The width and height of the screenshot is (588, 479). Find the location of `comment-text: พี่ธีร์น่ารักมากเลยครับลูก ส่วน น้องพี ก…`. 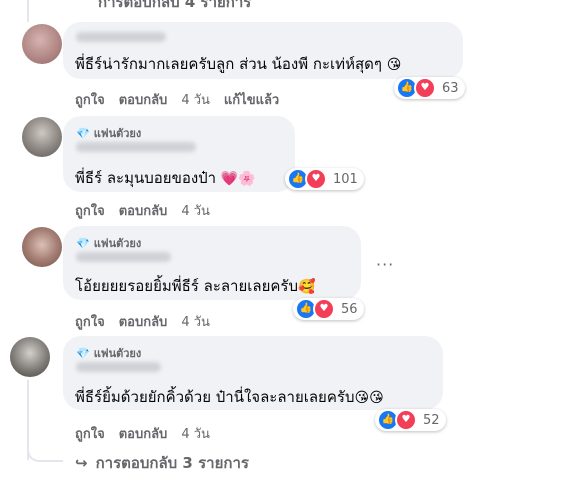

comment-text: พี่ธีร์น่ารักมากเลยครับลูก ส่วน น้องพี ก… is located at coordinates (238, 64).